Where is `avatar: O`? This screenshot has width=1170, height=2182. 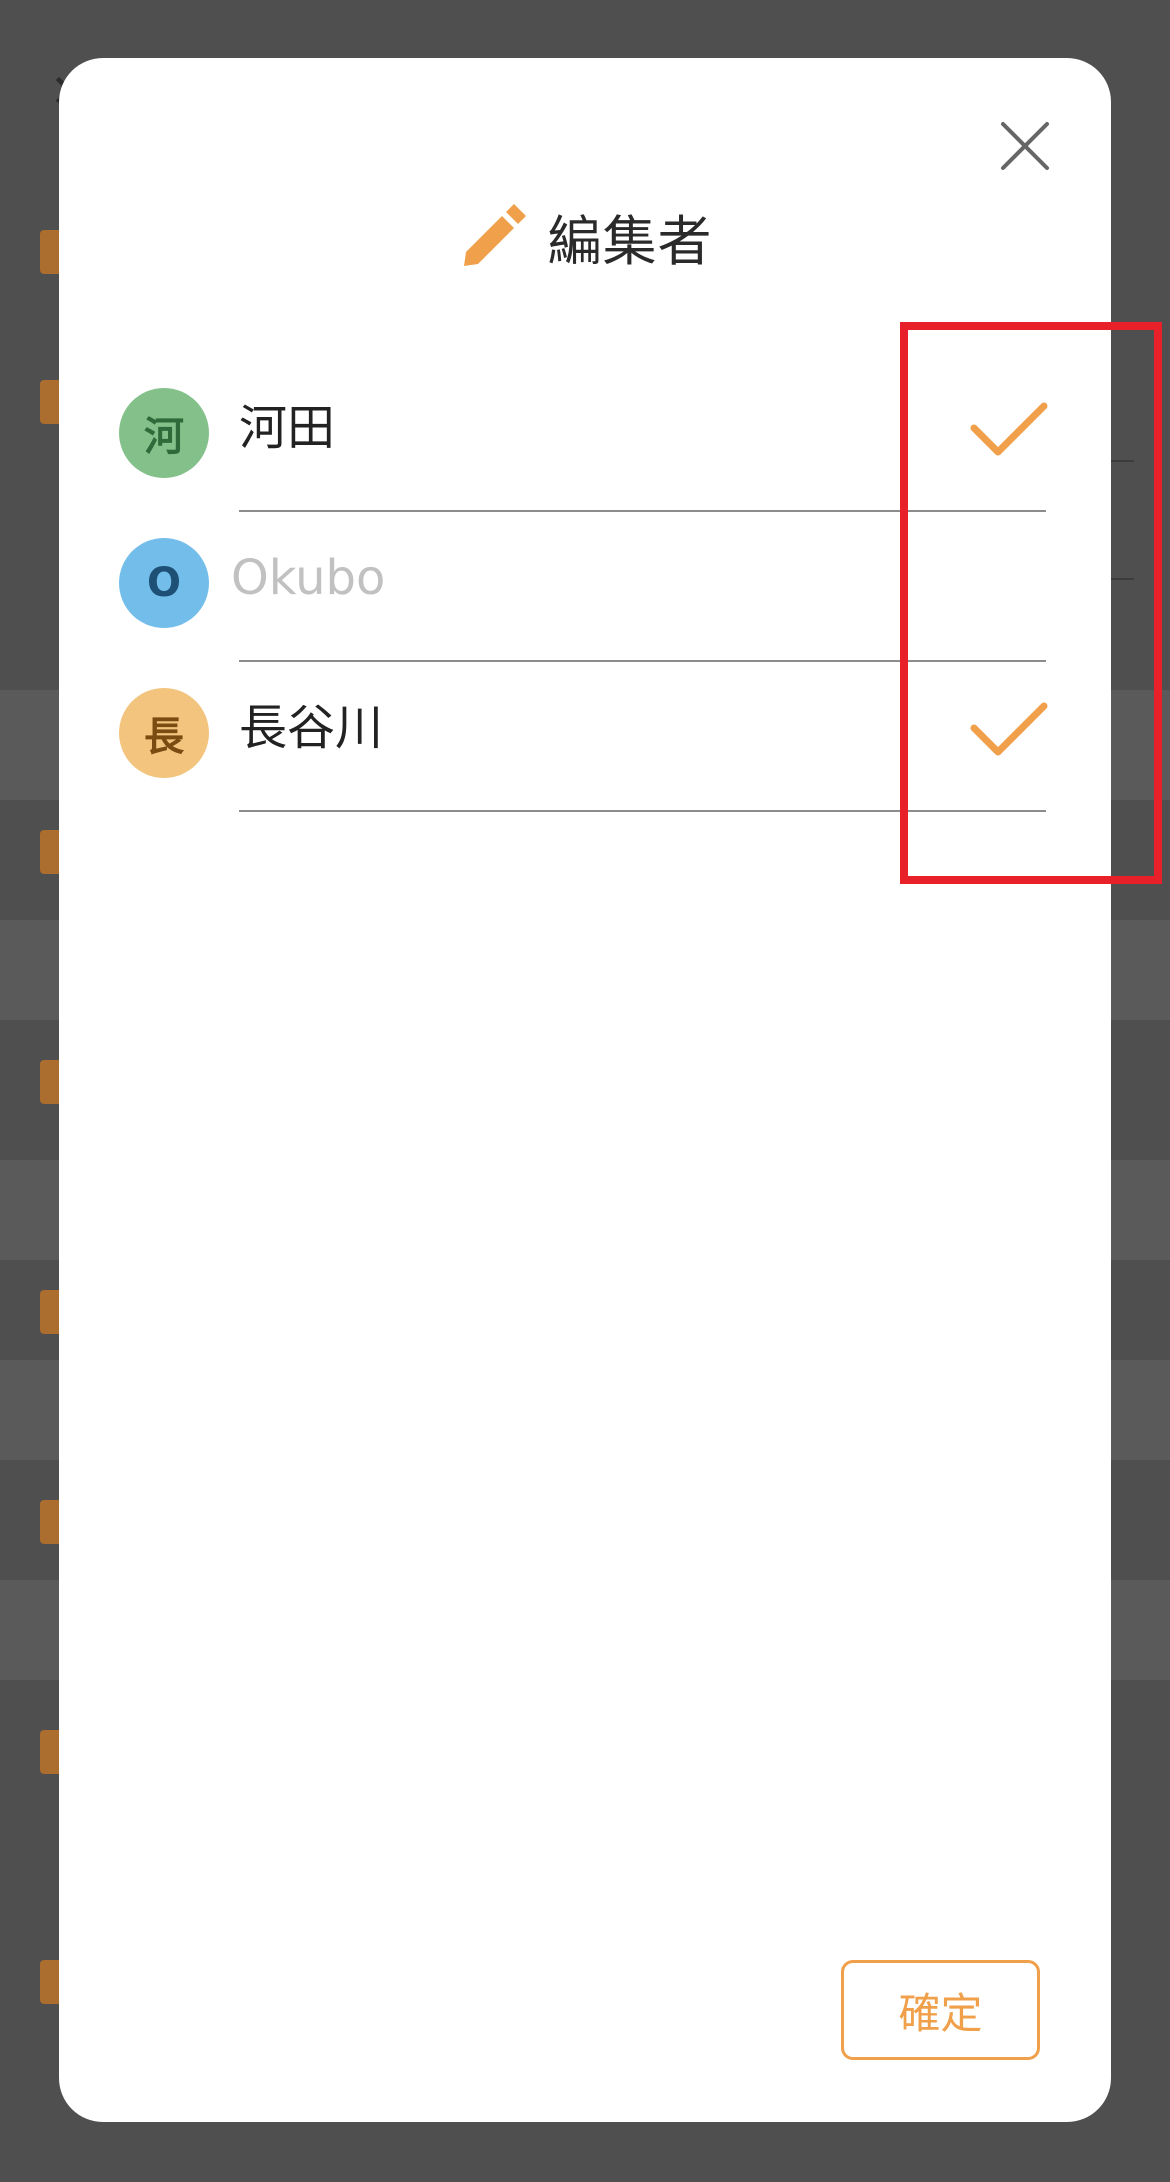 avatar: O is located at coordinates (164, 583).